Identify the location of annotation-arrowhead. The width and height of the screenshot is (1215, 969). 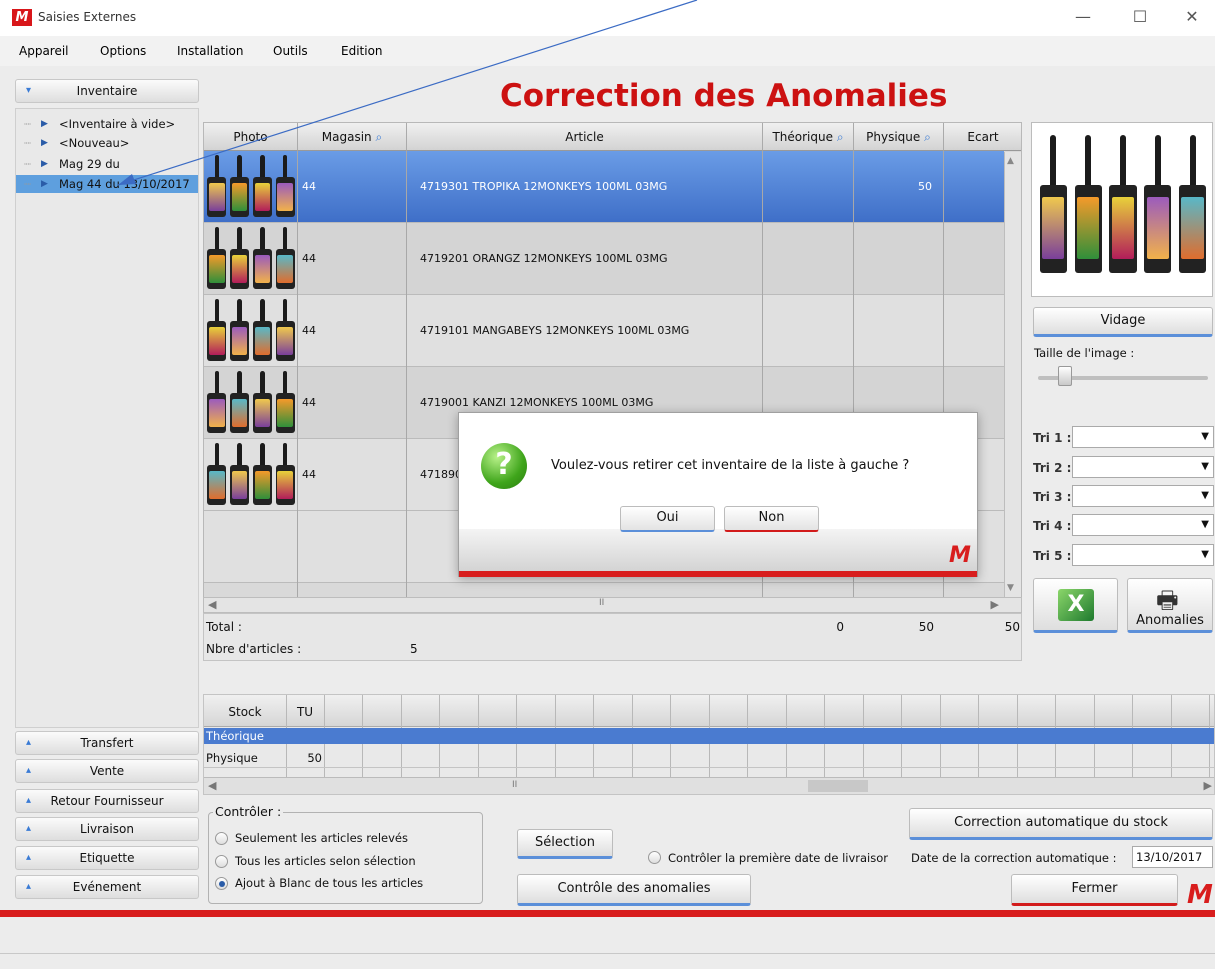
(127, 179).